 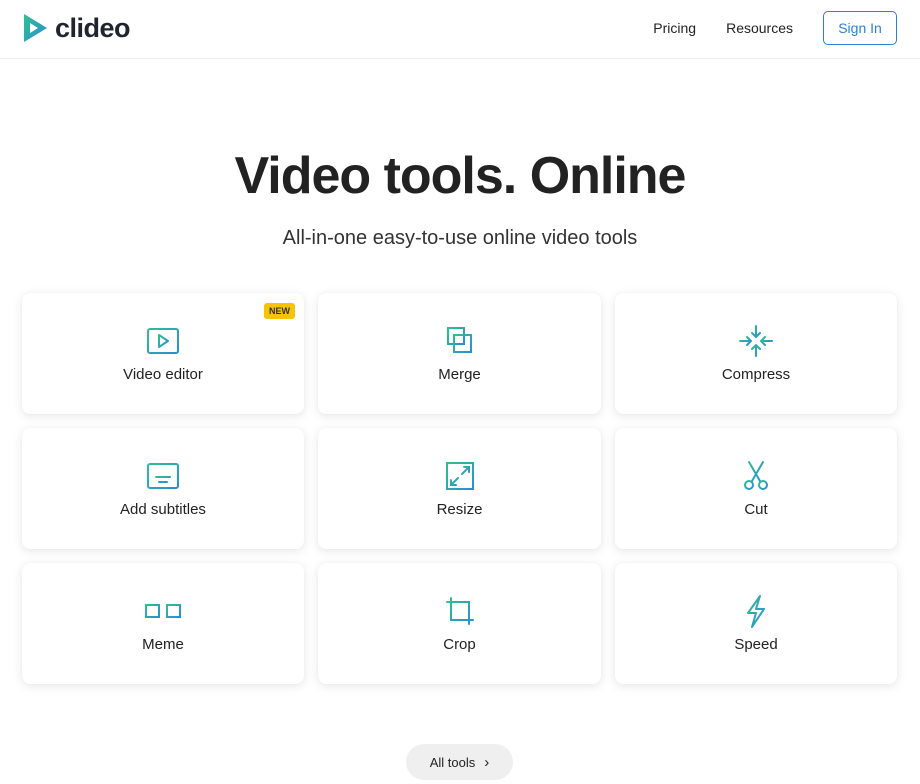 What do you see at coordinates (459, 644) in the screenshot?
I see `tool-label: Crop` at bounding box center [459, 644].